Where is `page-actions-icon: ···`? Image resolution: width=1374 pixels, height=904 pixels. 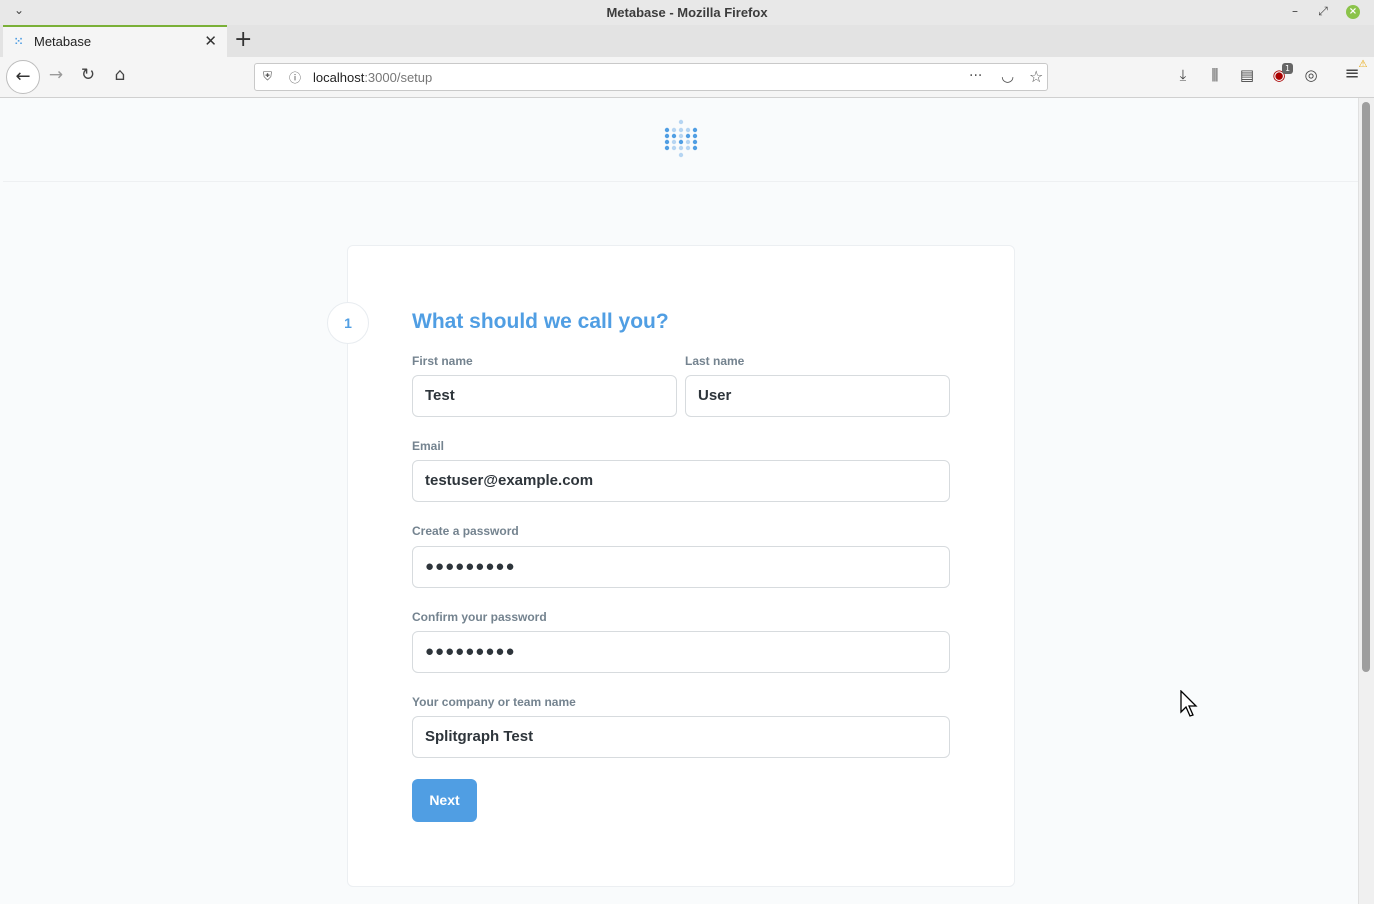
page-actions-icon: ··· is located at coordinates (975, 76).